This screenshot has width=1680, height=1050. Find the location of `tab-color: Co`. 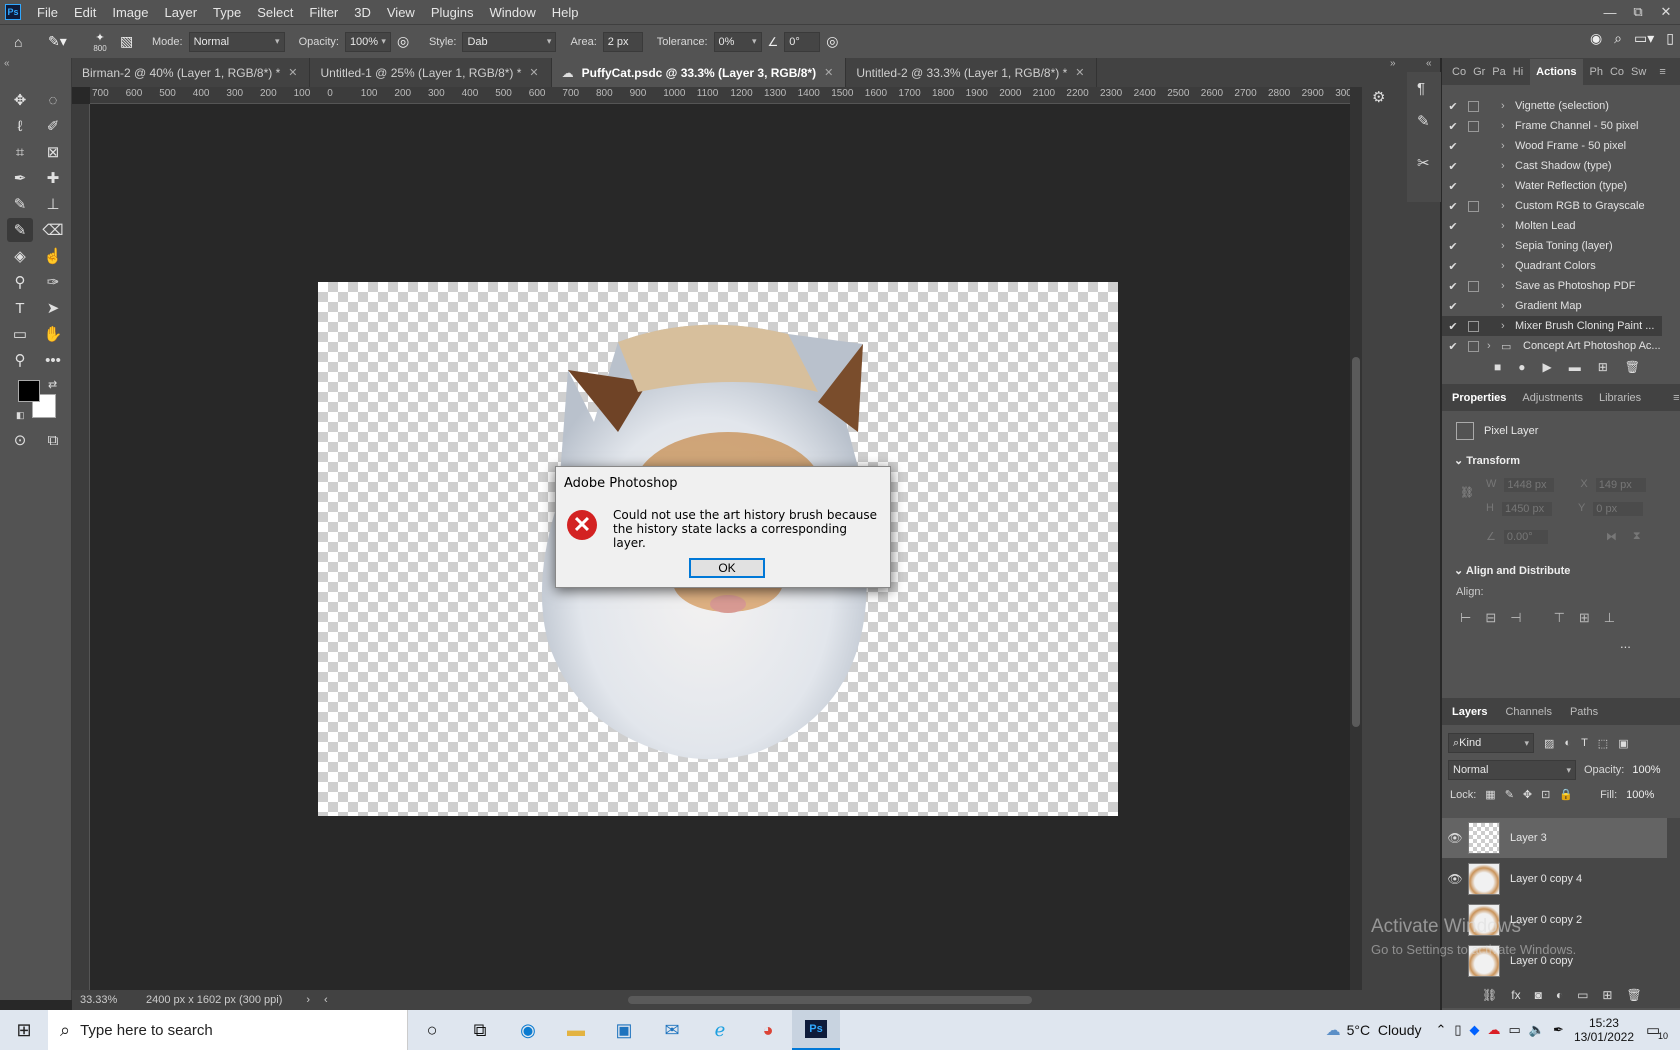

tab-color: Co is located at coordinates (1459, 72).